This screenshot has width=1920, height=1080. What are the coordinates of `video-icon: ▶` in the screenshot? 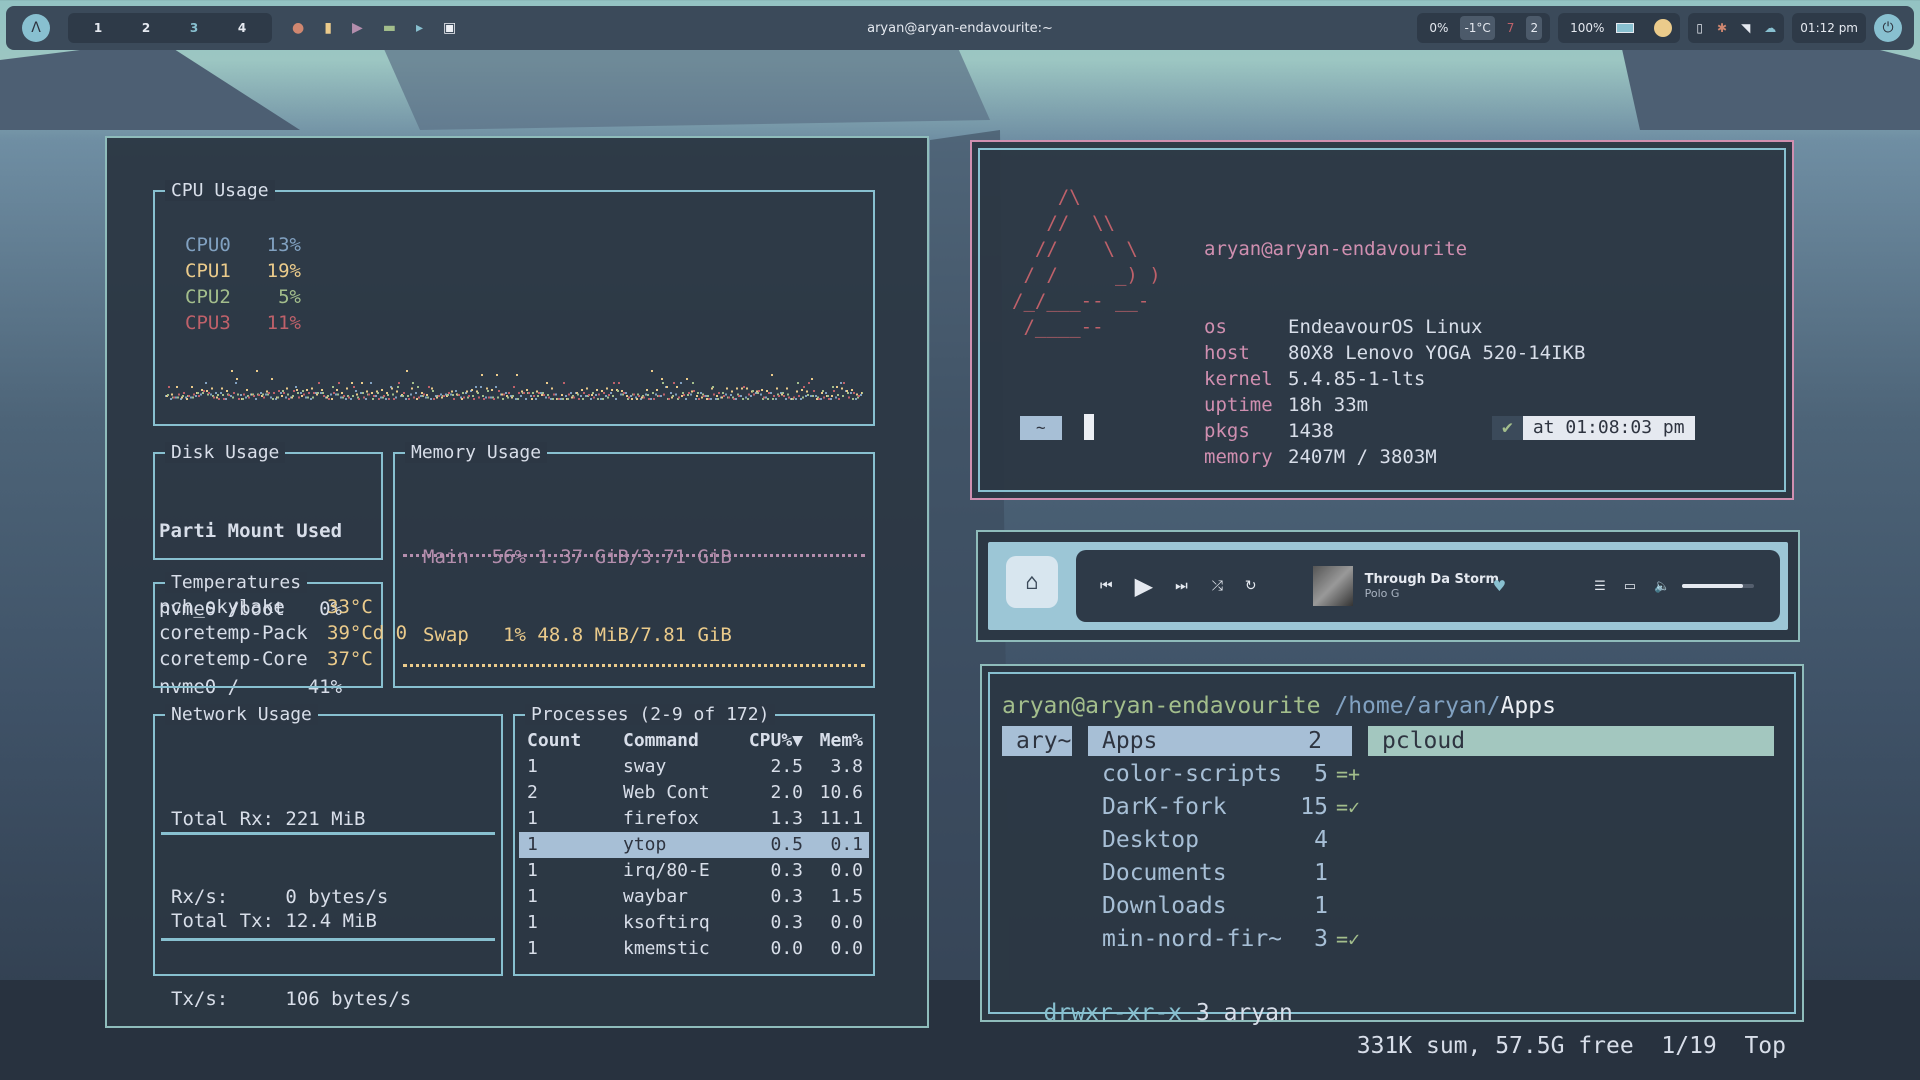 It's located at (357, 28).